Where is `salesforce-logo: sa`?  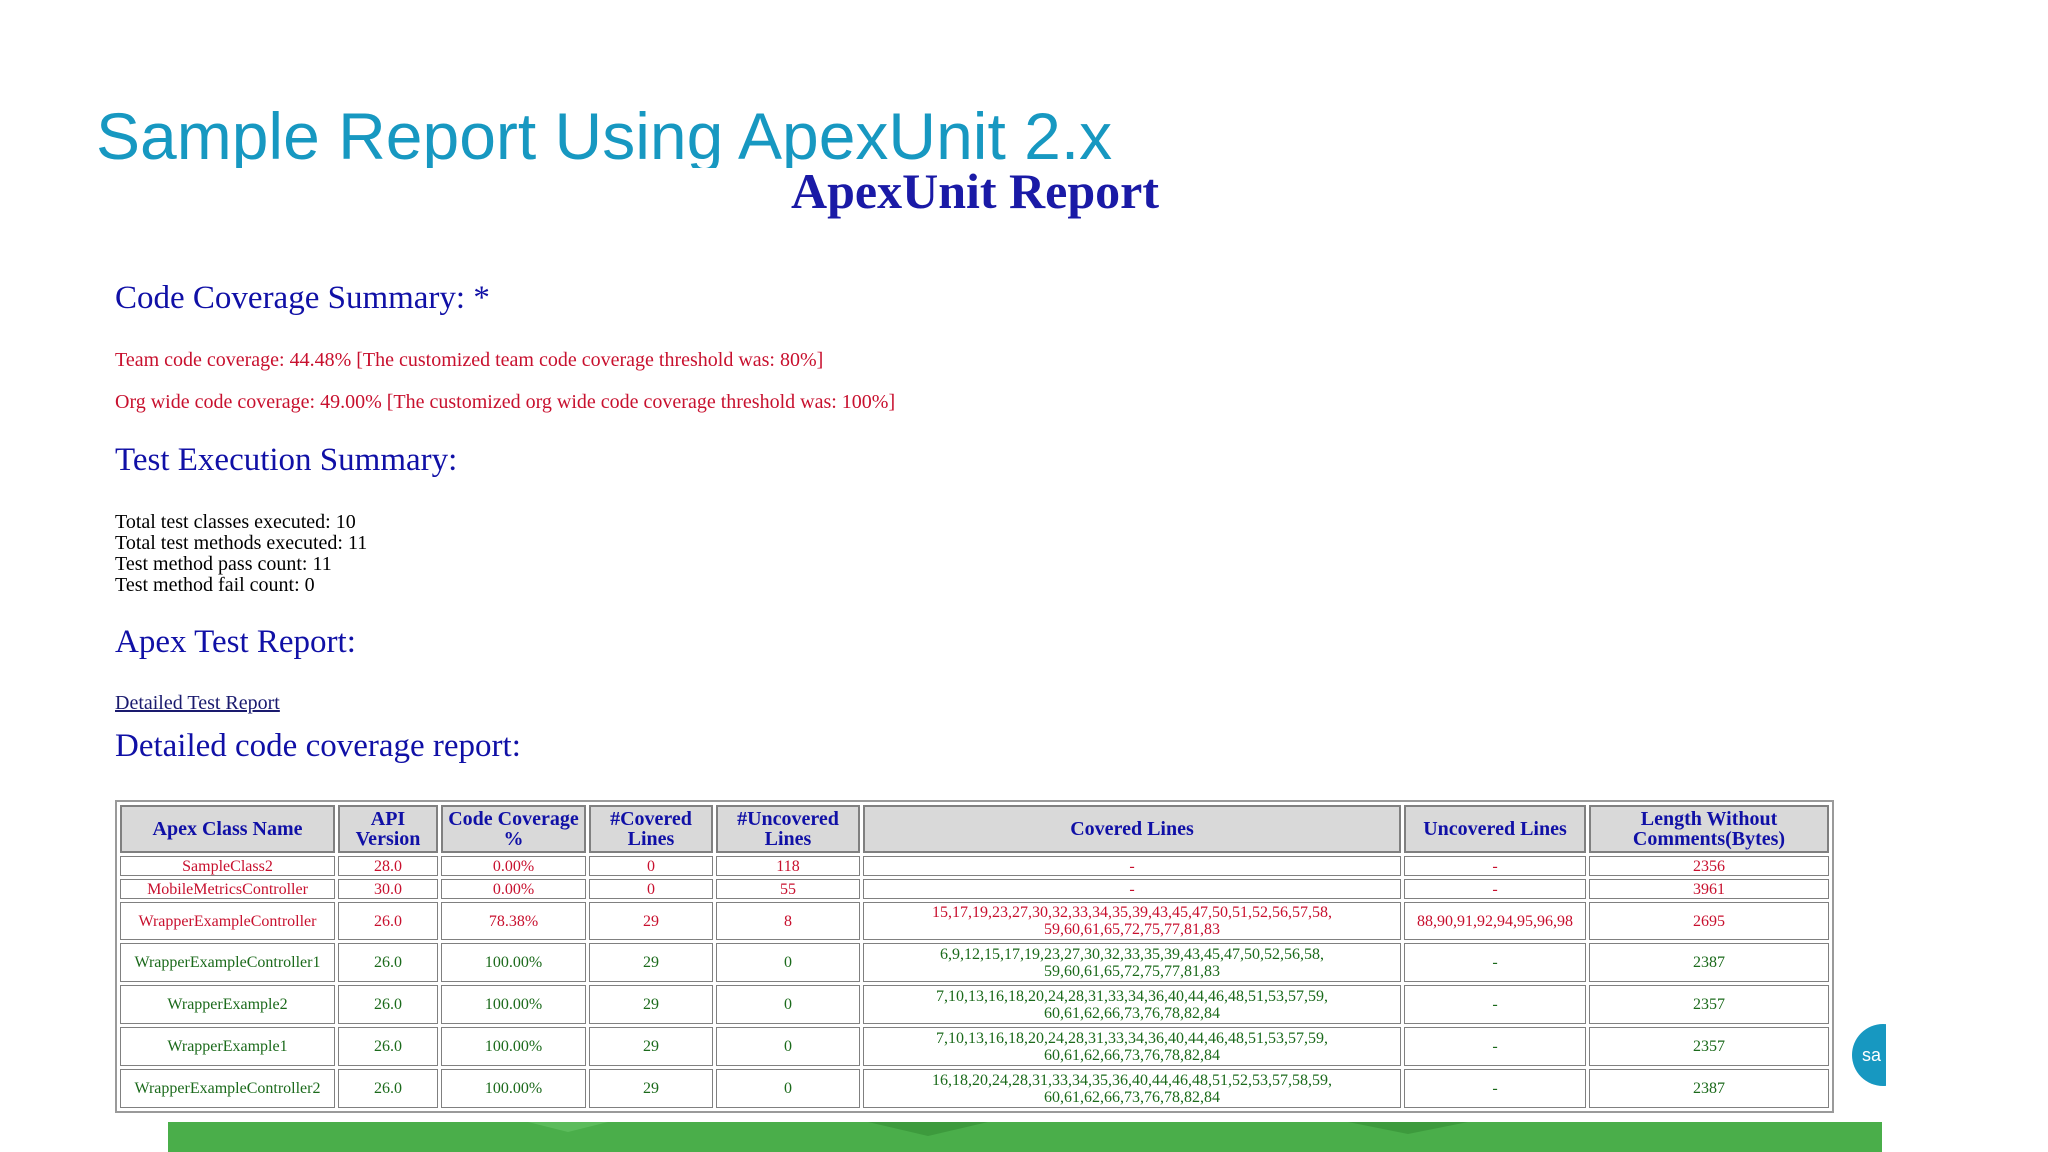 salesforce-logo: sa is located at coordinates (1869, 1055).